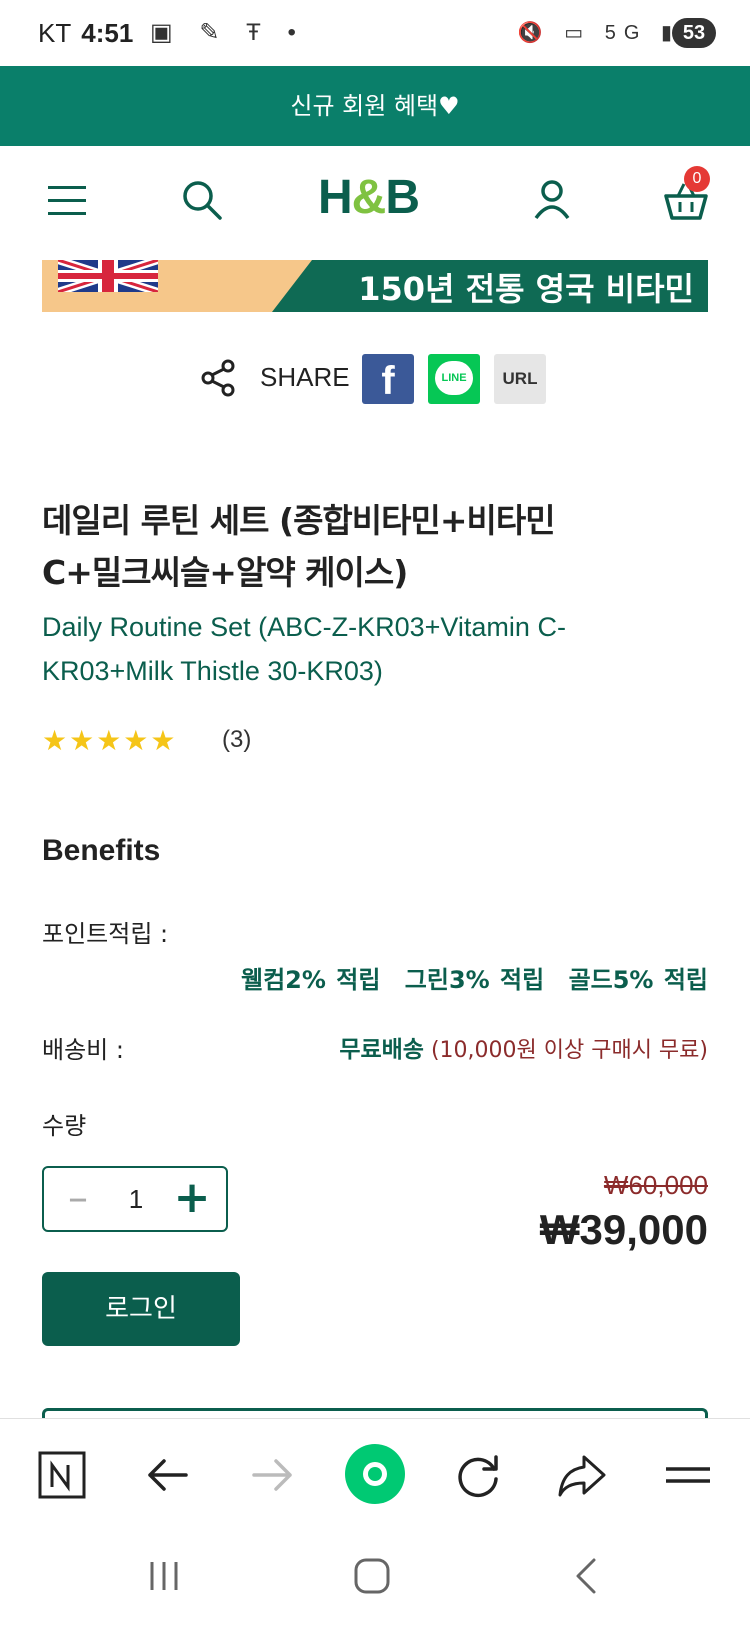 The width and height of the screenshot is (750, 1625). Describe the element at coordinates (638, 980) in the screenshot. I see `points-gold: 골드5% 적립` at that location.